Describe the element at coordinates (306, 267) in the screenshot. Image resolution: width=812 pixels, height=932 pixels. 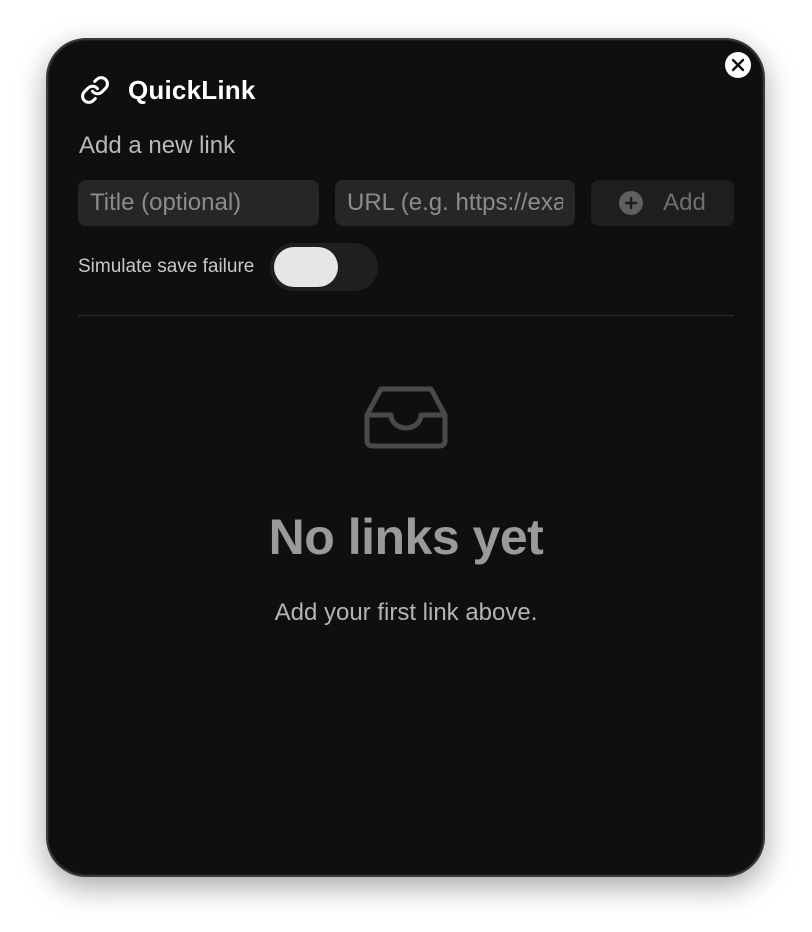
I see `toggle-knob` at that location.